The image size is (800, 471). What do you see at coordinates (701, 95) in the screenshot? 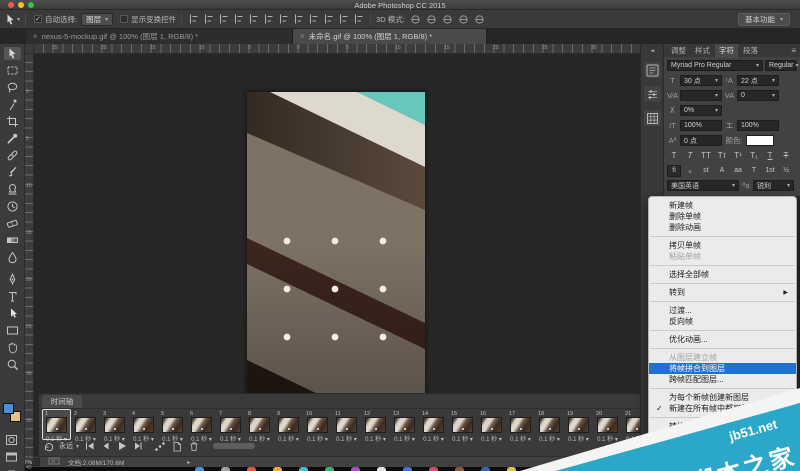
I see `kerning-field: ▾` at bounding box center [701, 95].